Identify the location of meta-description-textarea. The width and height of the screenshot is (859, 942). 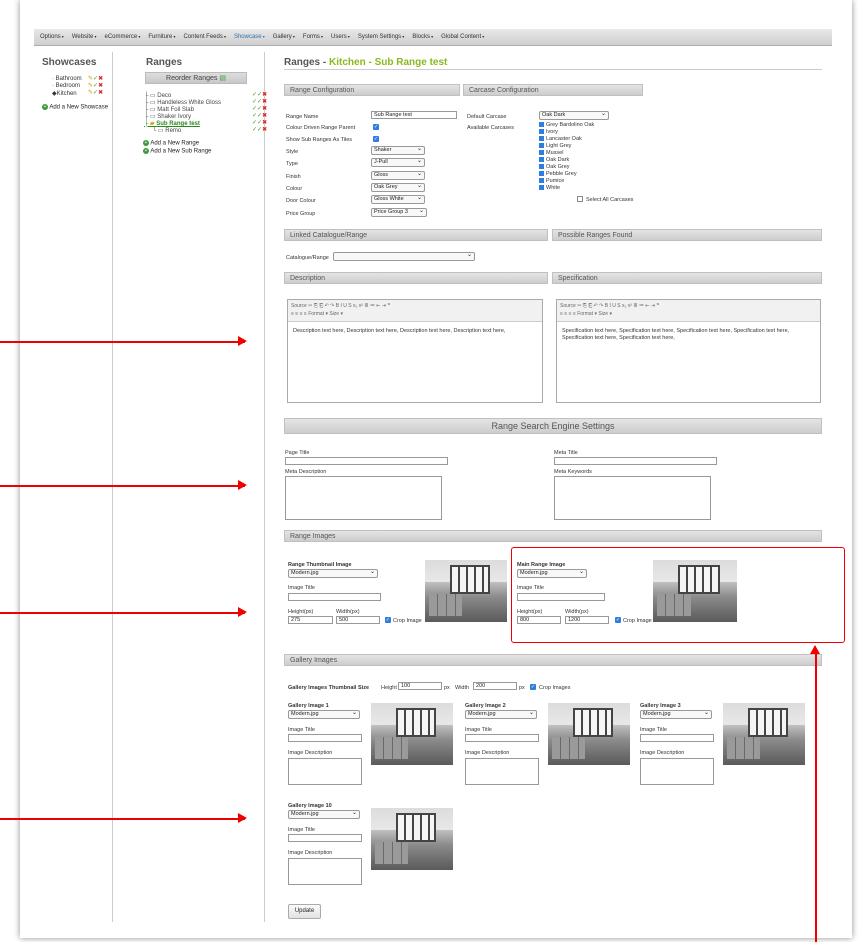
(363, 498).